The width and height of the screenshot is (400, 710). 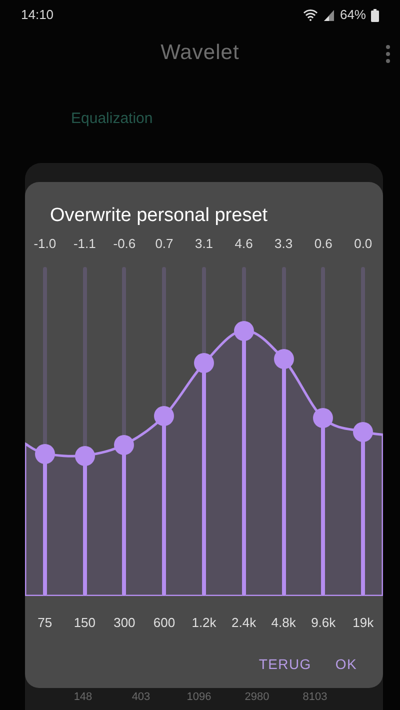 What do you see at coordinates (257, 697) in the screenshot?
I see `scale-label: 2980` at bounding box center [257, 697].